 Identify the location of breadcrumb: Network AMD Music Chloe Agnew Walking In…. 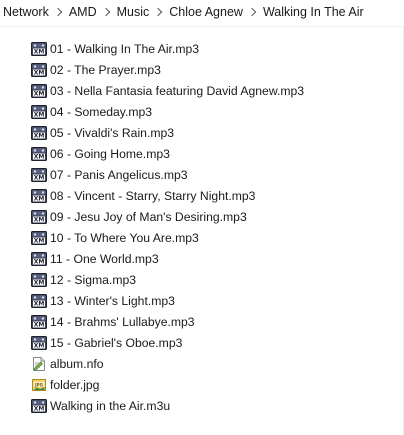
(202, 12).